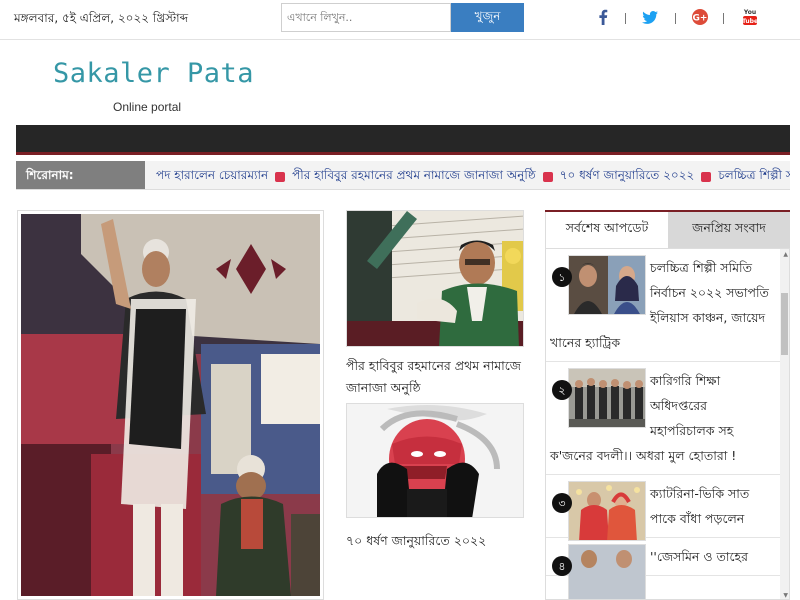 The width and height of the screenshot is (800, 600). Describe the element at coordinates (784, 324) in the screenshot. I see `scrollbar-thumb` at that location.